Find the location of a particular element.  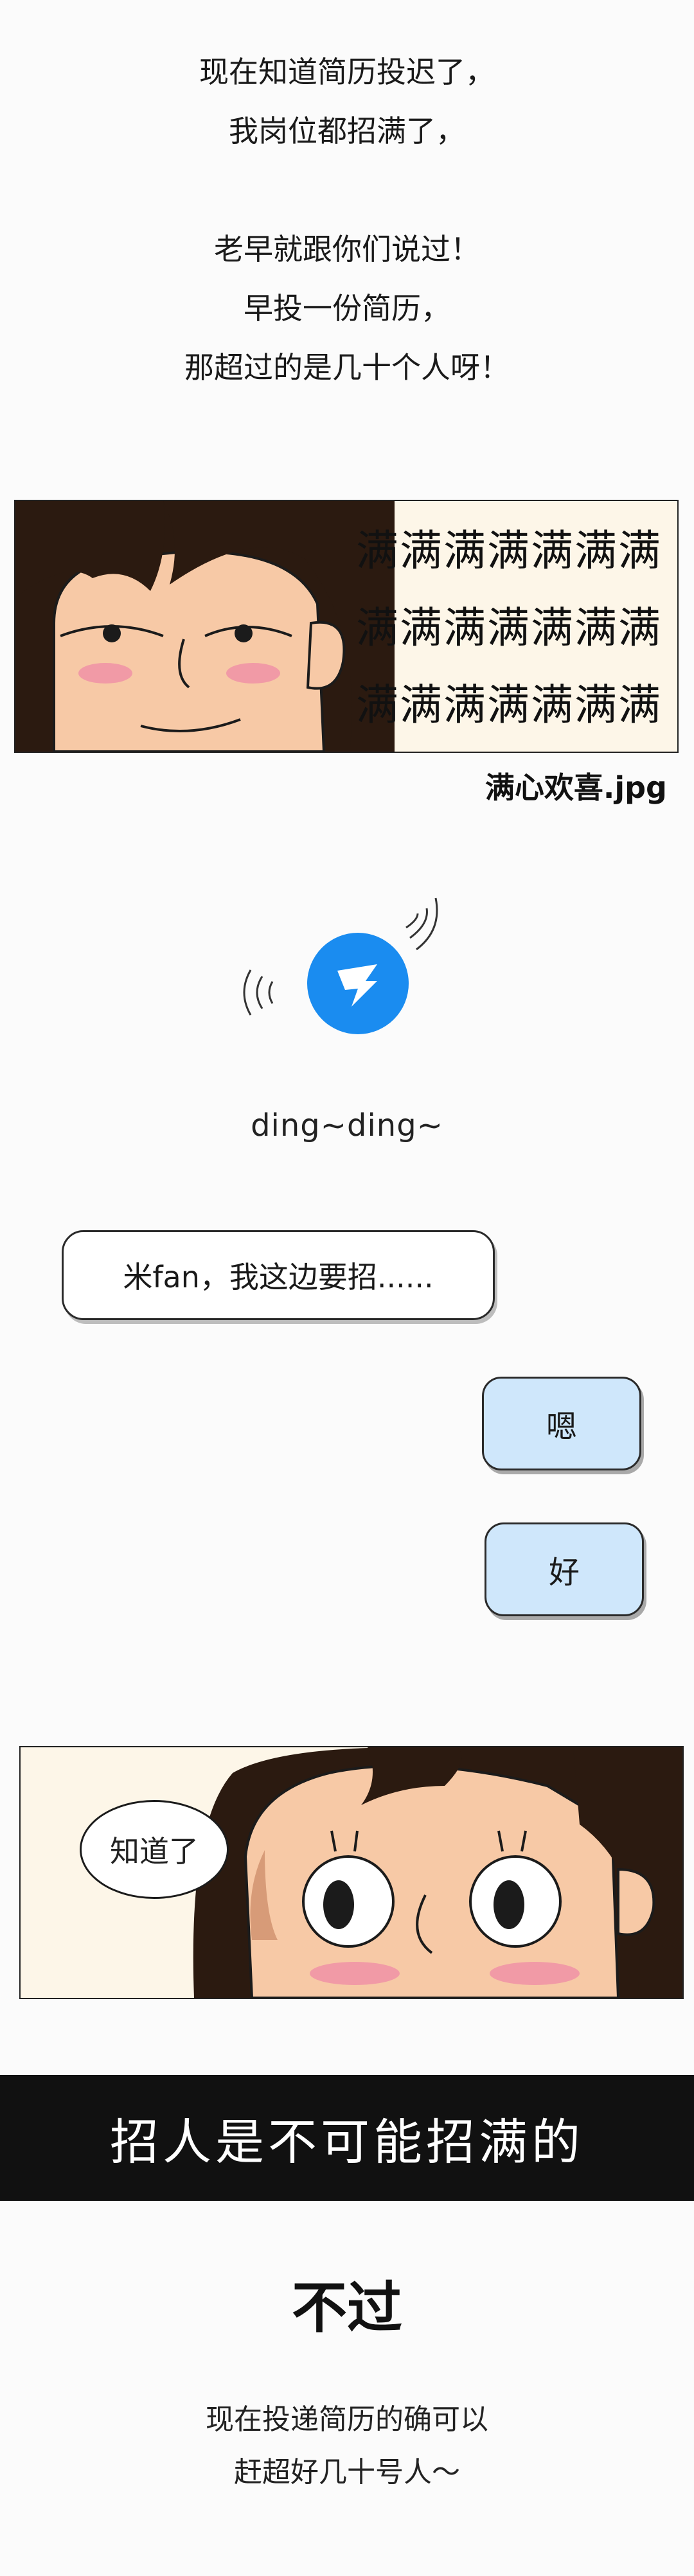

sound-wave-right-icon is located at coordinates (421, 924).